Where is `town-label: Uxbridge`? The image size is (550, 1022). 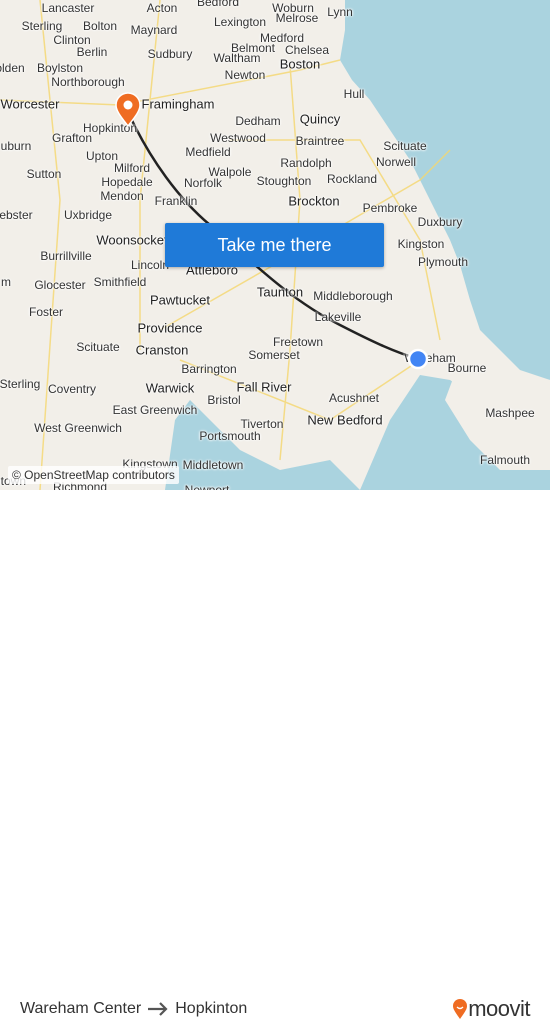 town-label: Uxbridge is located at coordinates (88, 215).